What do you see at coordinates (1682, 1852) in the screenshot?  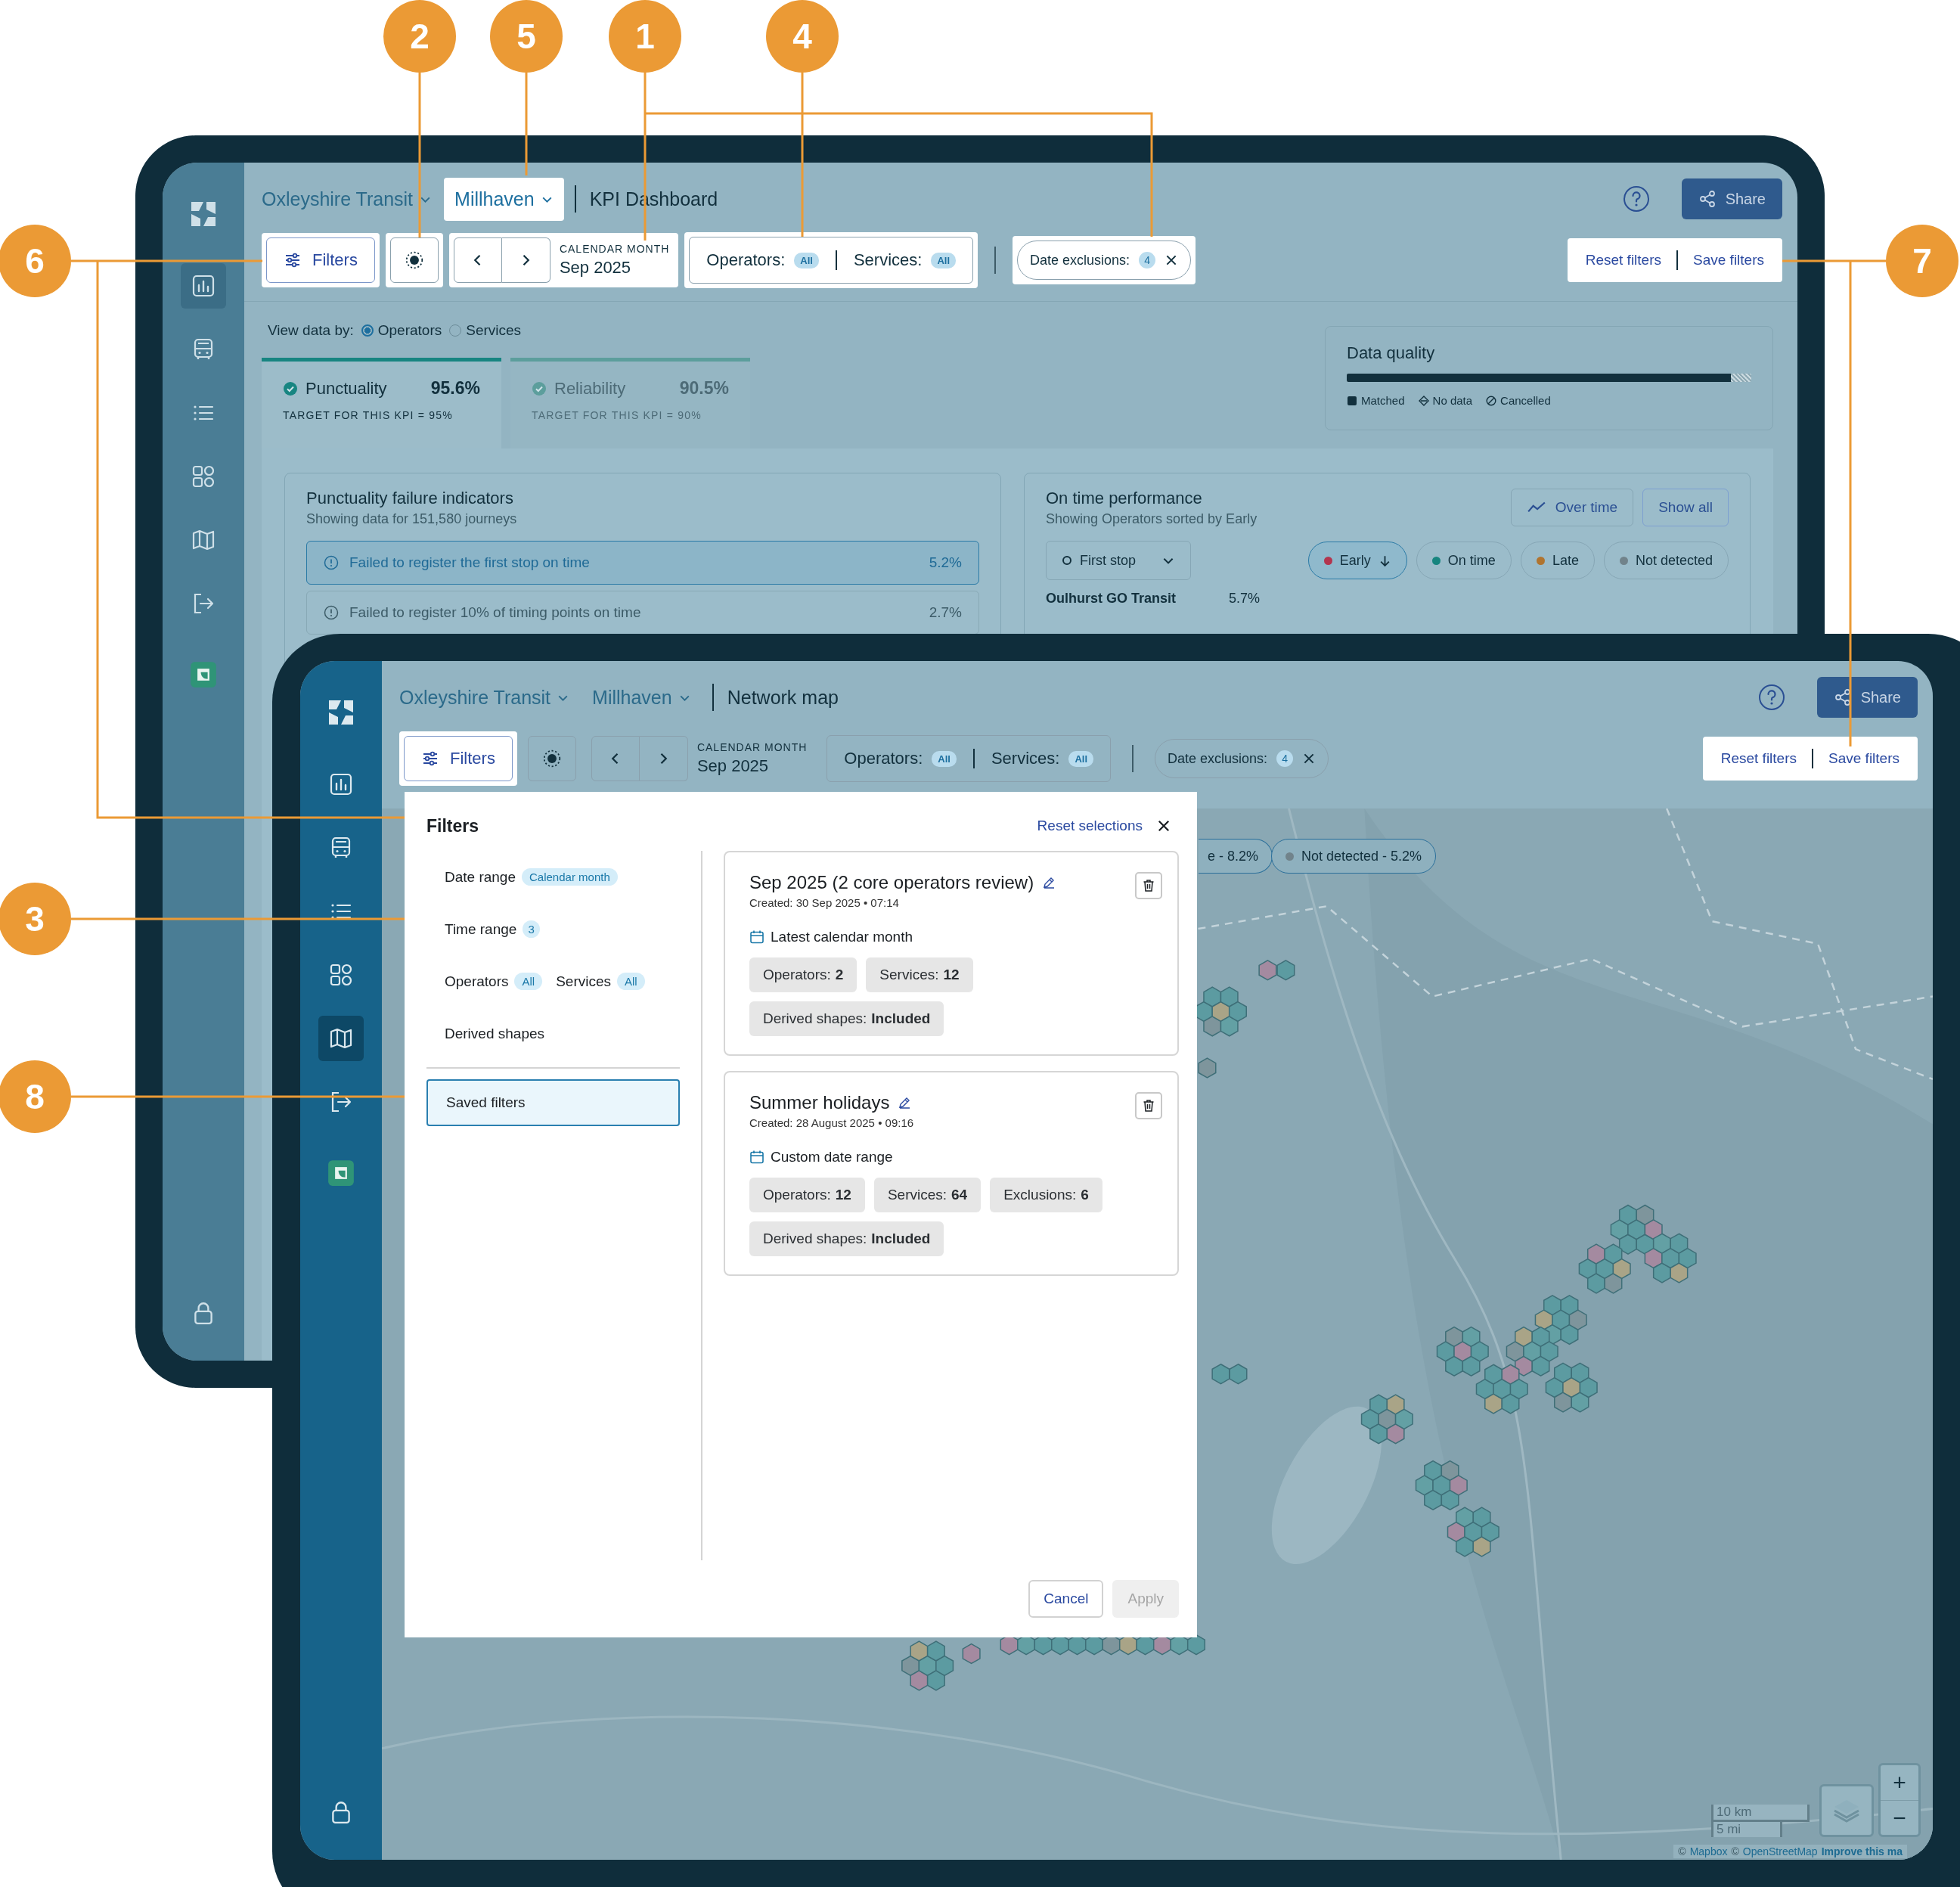 I see `copyright-text: ©` at bounding box center [1682, 1852].